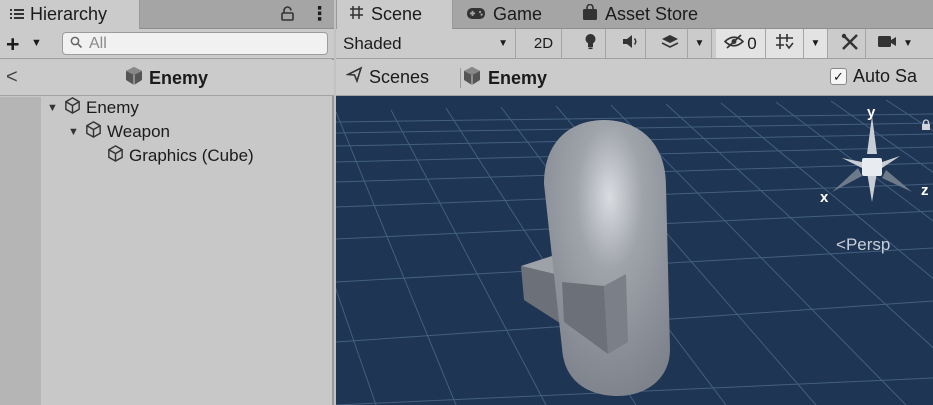 The image size is (933, 405). What do you see at coordinates (885, 76) in the screenshot?
I see `autosave-label: Auto Sa` at bounding box center [885, 76].